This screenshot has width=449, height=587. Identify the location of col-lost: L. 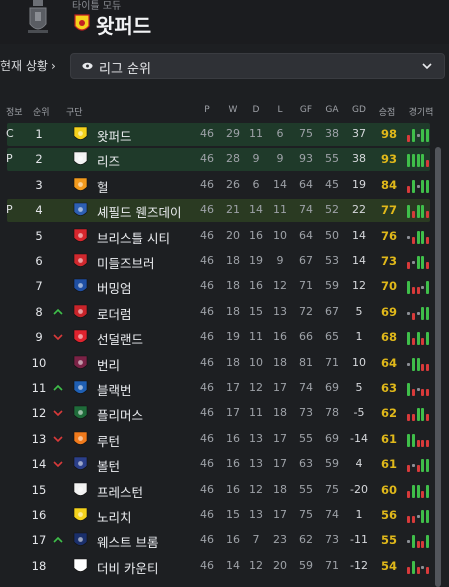
(280, 110).